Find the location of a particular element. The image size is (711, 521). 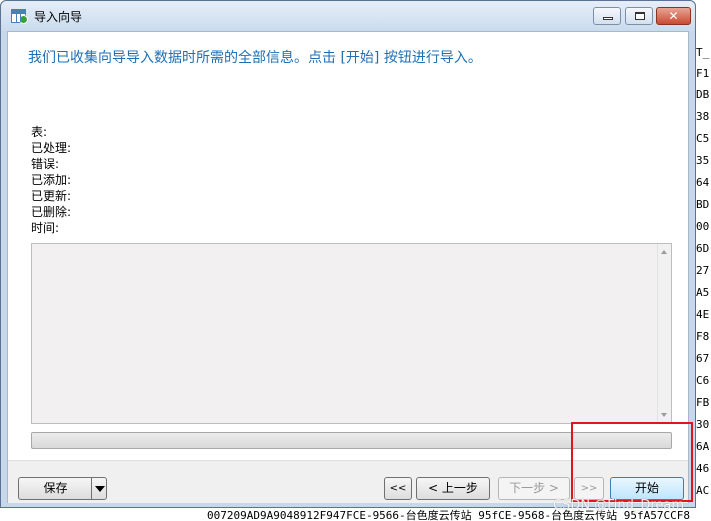

background-text-row: 6D is located at coordinates (703, 248).